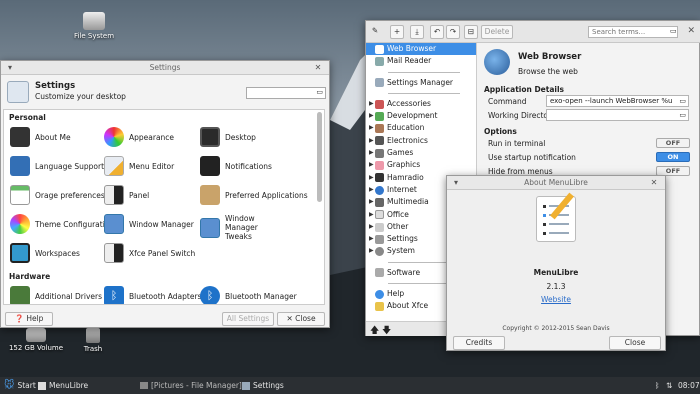  What do you see at coordinates (673, 143) in the screenshot?
I see `terminal-toggle: OFF` at bounding box center [673, 143].